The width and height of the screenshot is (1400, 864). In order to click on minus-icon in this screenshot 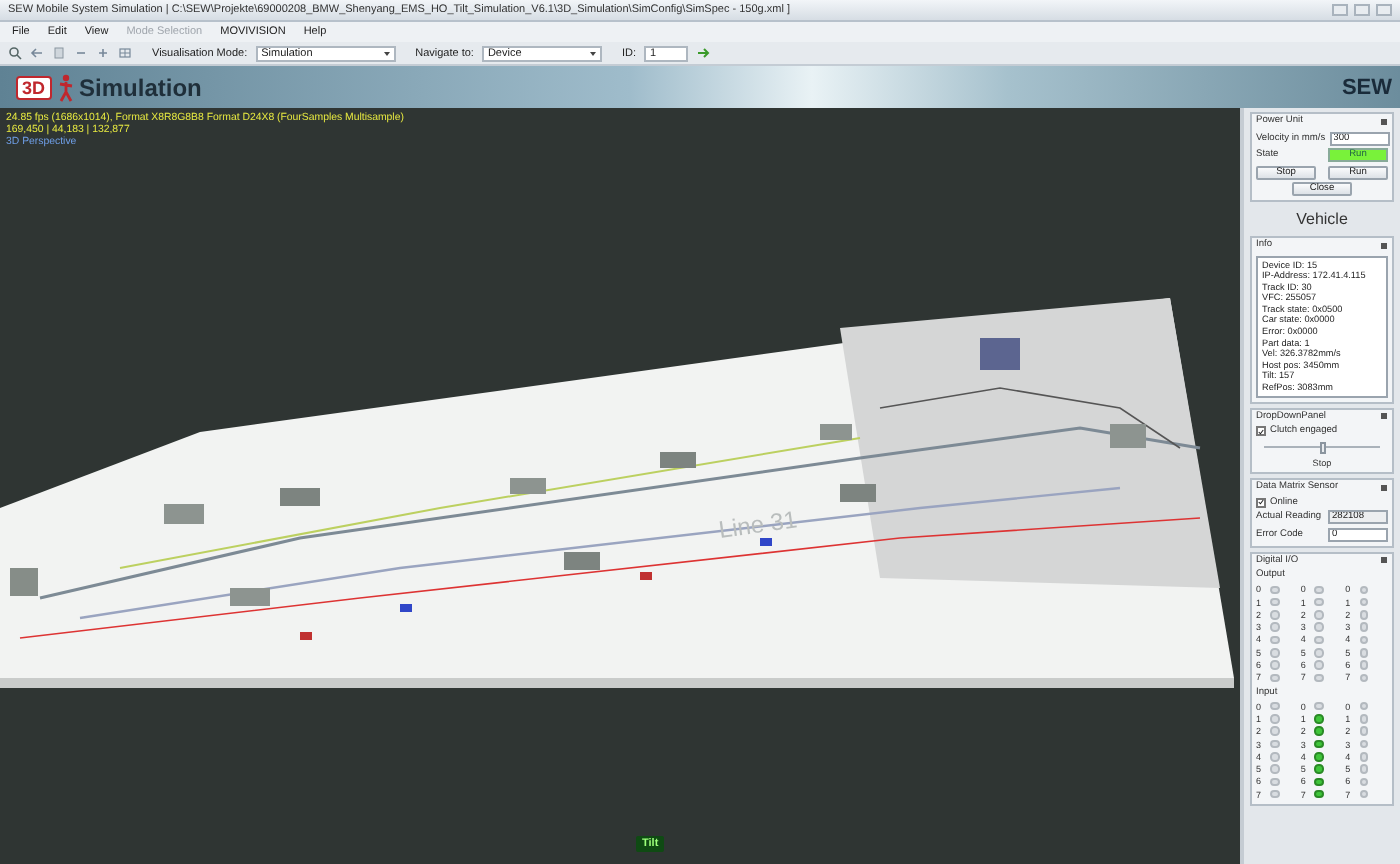, I will do `click(81, 53)`.